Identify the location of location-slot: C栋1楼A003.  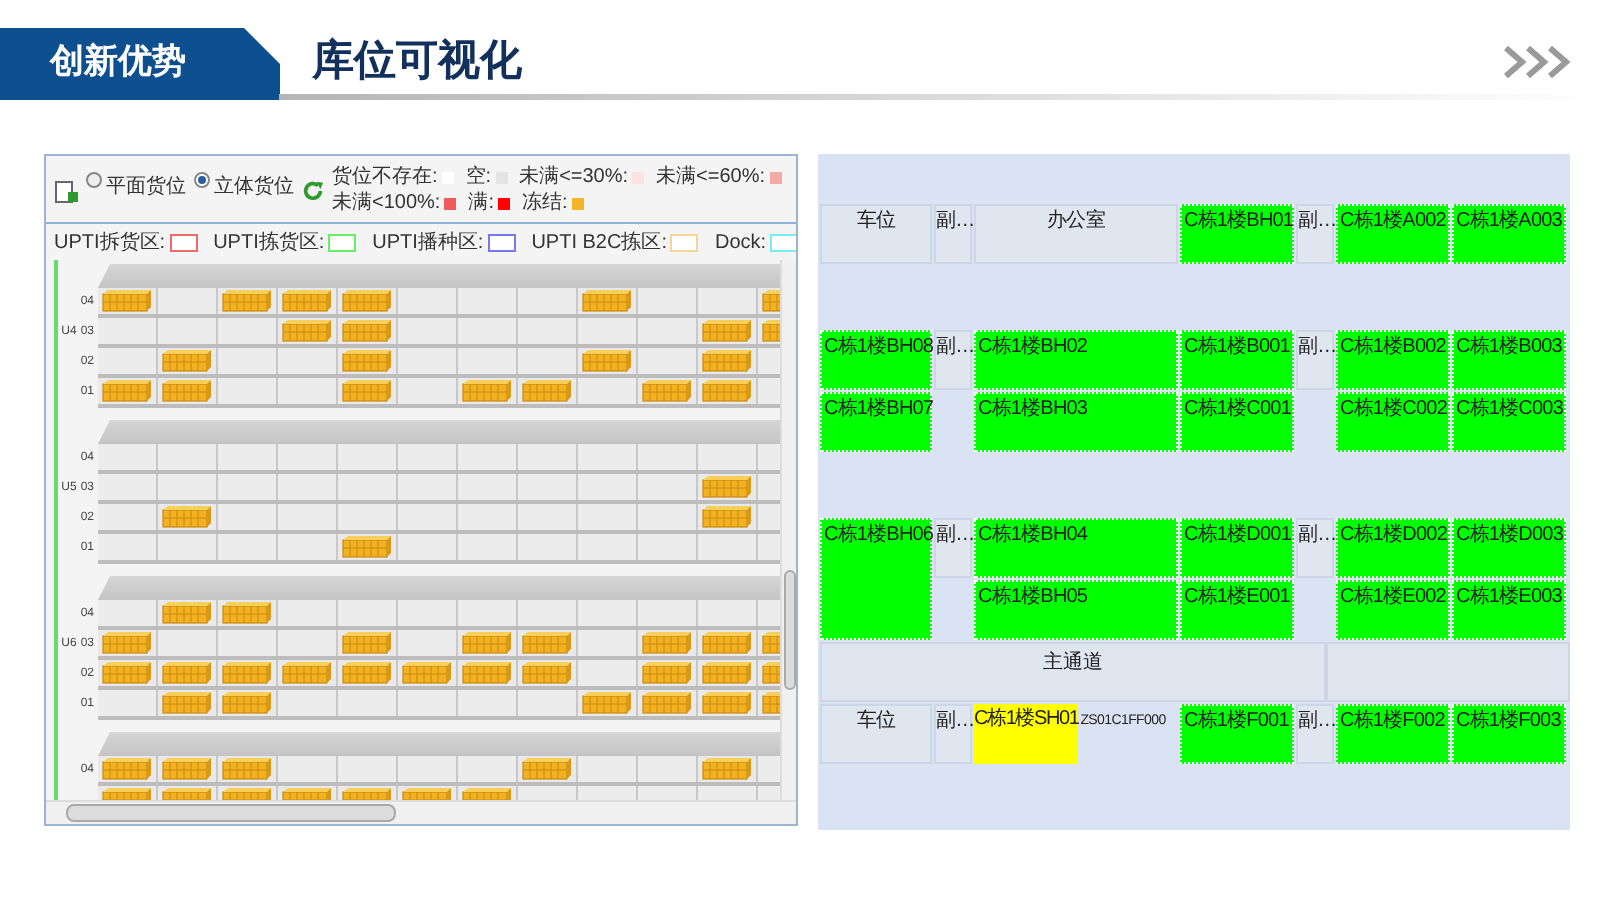
(1509, 234).